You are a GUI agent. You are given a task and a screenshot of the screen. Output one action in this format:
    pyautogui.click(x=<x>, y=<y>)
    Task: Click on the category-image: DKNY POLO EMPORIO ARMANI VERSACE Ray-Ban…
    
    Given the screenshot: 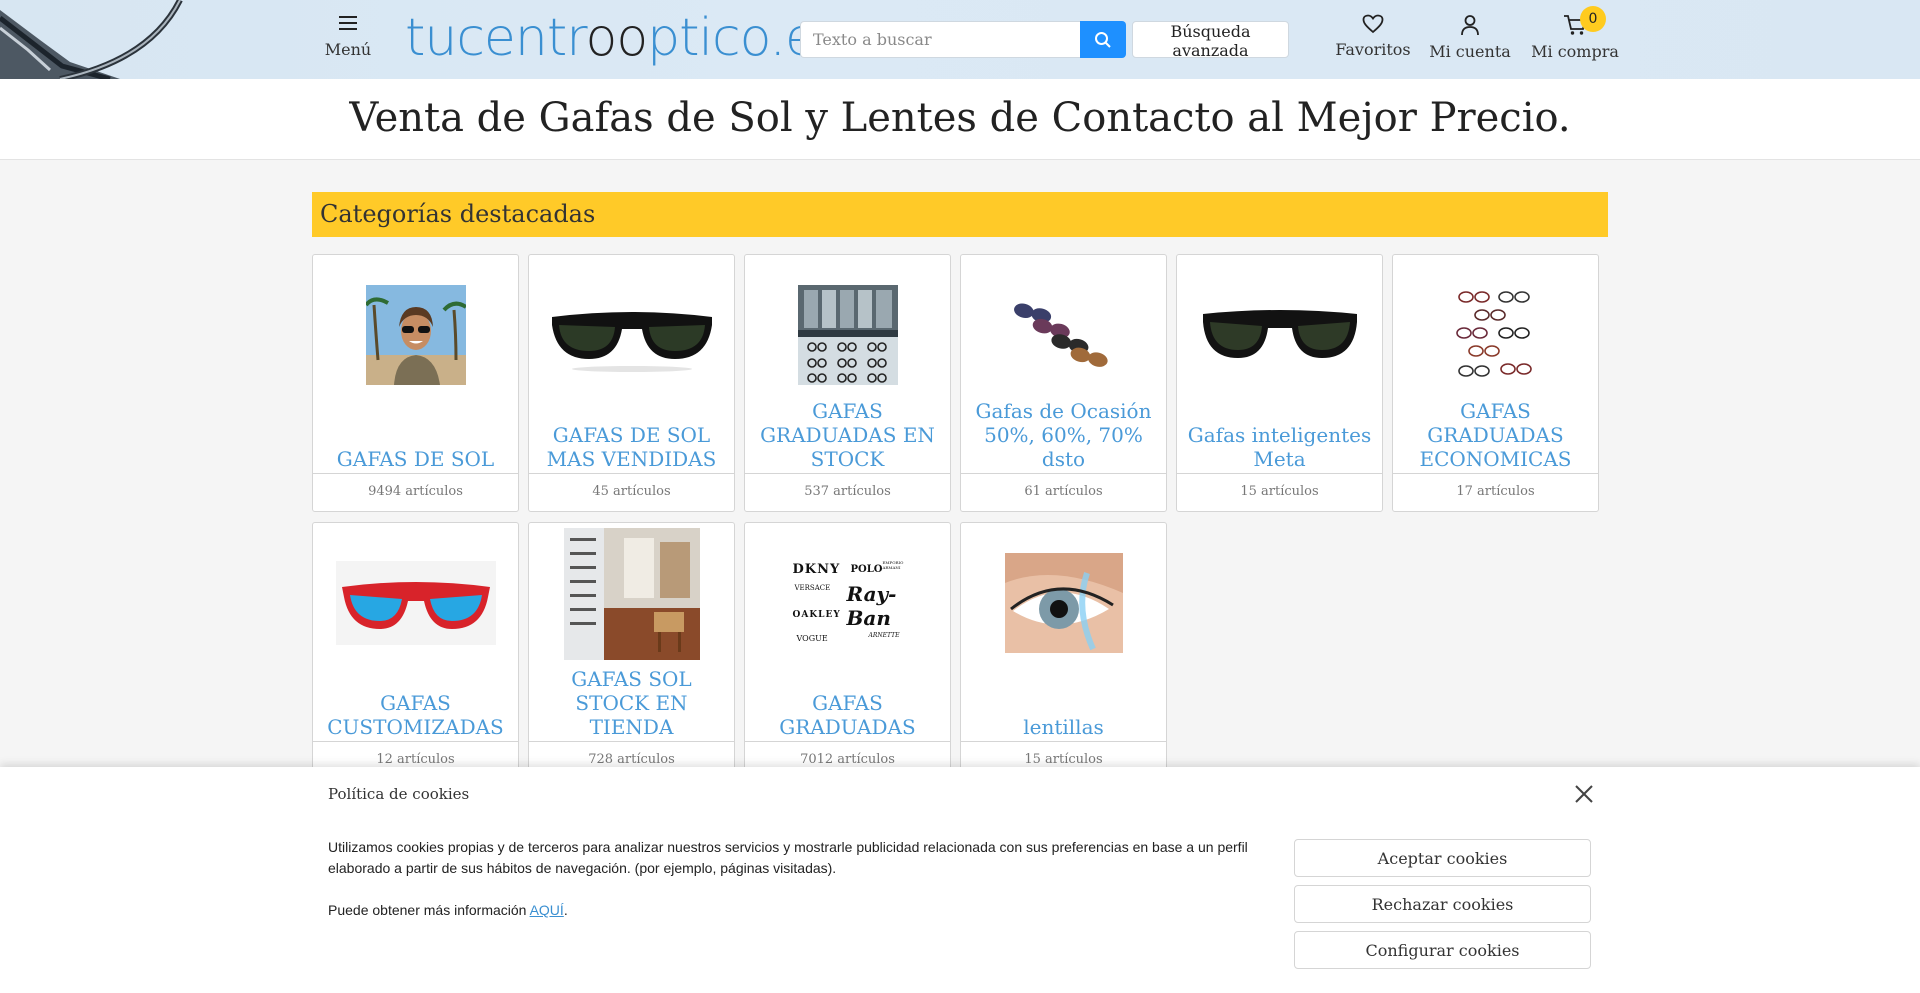 What is the action you would take?
    pyautogui.click(x=847, y=603)
    